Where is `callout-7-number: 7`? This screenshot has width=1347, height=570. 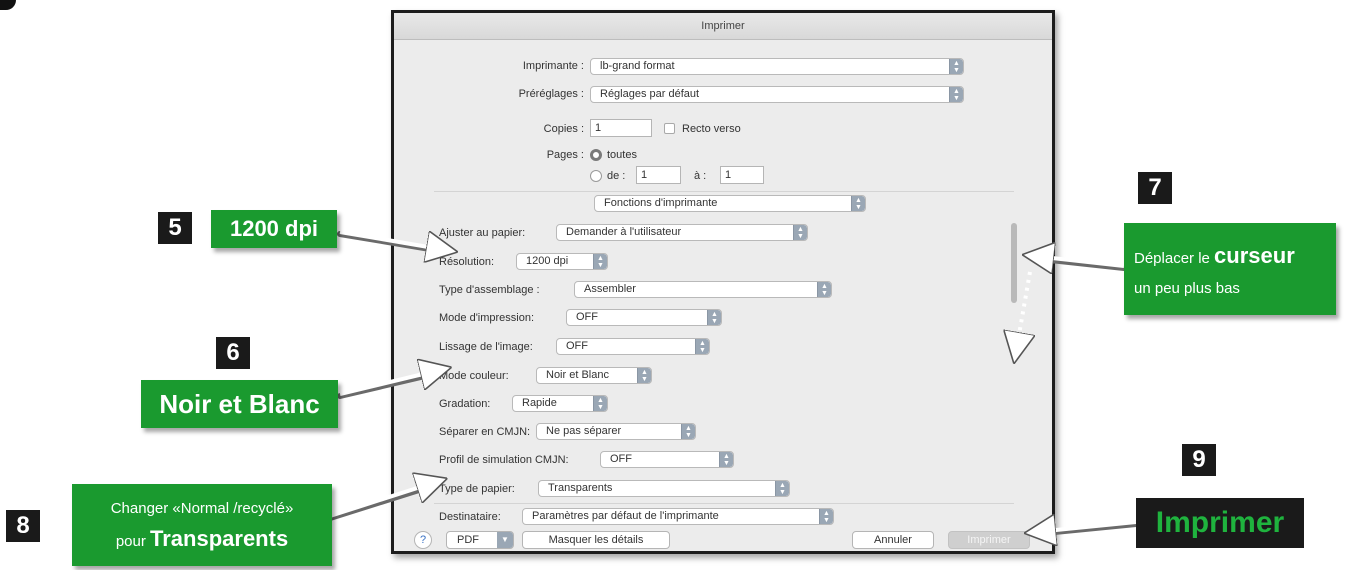 callout-7-number: 7 is located at coordinates (1155, 188).